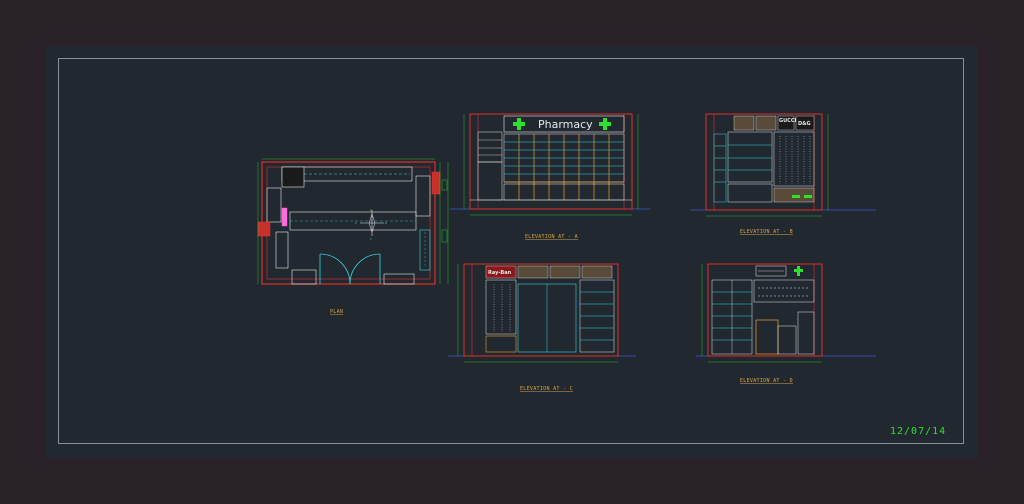 The height and width of the screenshot is (504, 1024). I want to click on elevation-b-title: ELEVATION AT - B, so click(766, 232).